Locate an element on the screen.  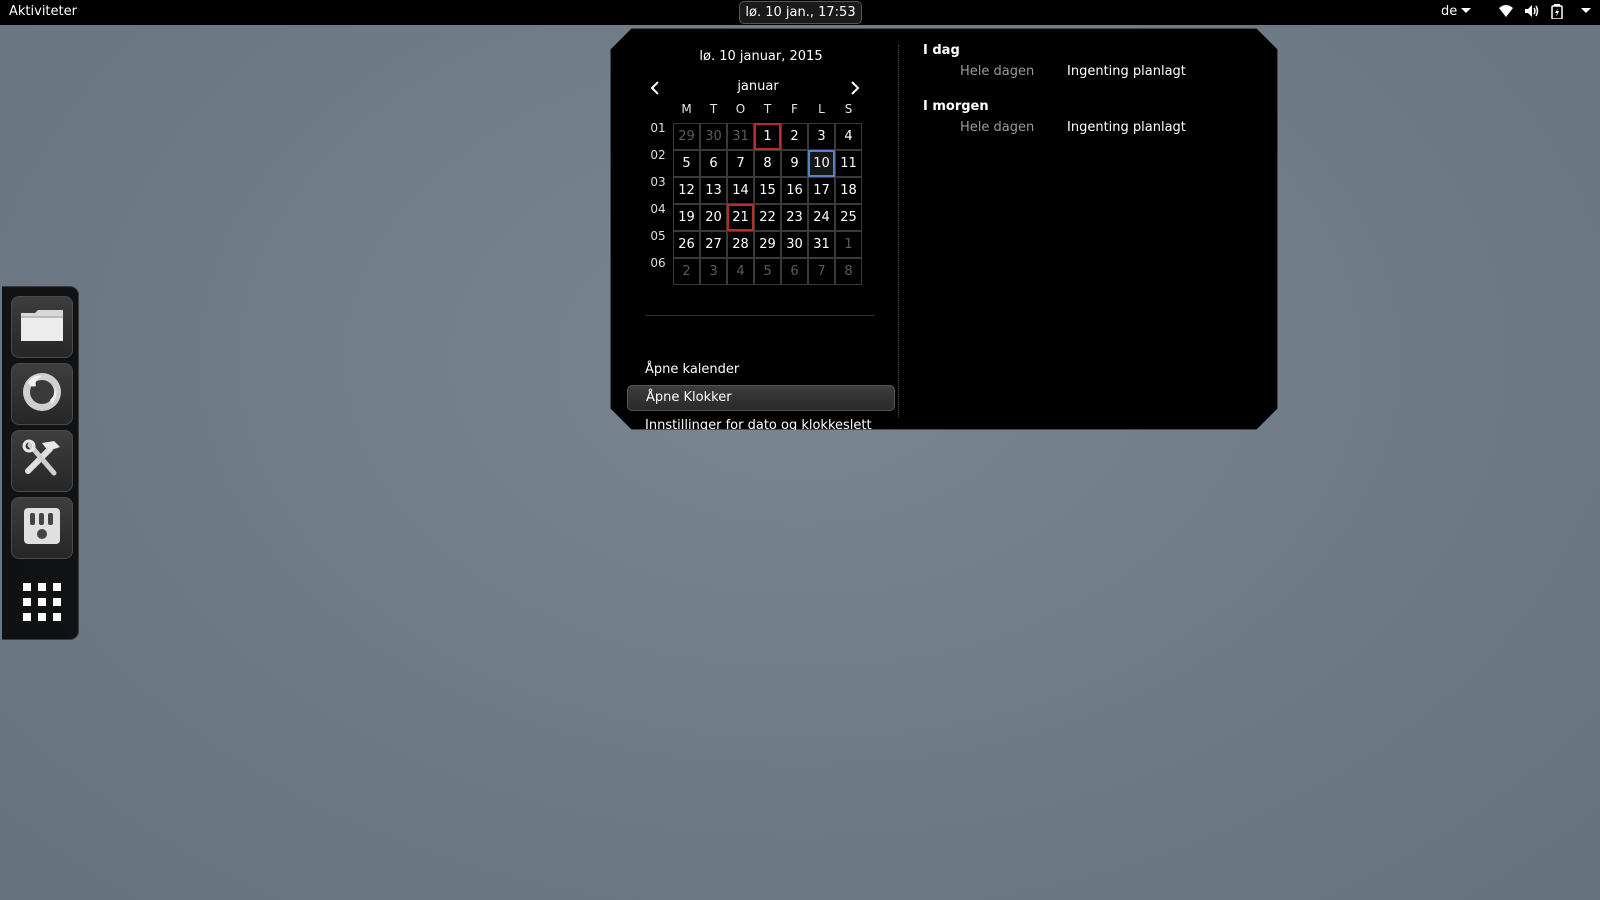
calendar-day: 11 is located at coordinates (848, 163).